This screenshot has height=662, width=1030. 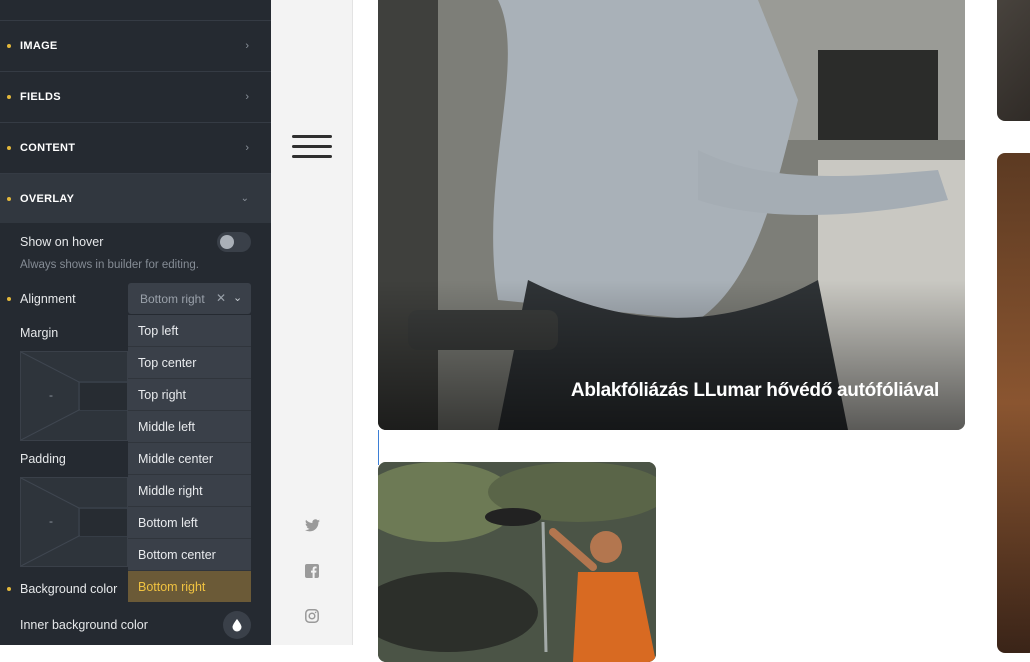 I want to click on card-overlay-title: Ablakfóliázás LLumar hővédő autófóliával, so click(x=755, y=391).